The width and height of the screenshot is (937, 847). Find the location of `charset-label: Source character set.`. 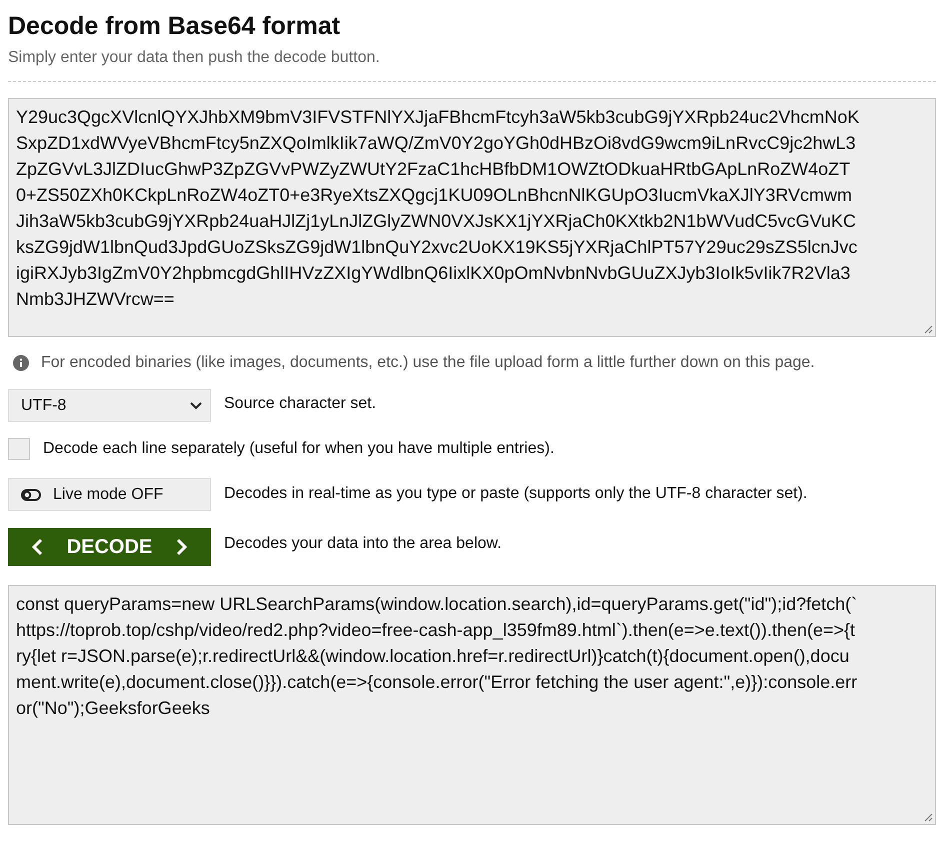

charset-label: Source character set. is located at coordinates (300, 403).